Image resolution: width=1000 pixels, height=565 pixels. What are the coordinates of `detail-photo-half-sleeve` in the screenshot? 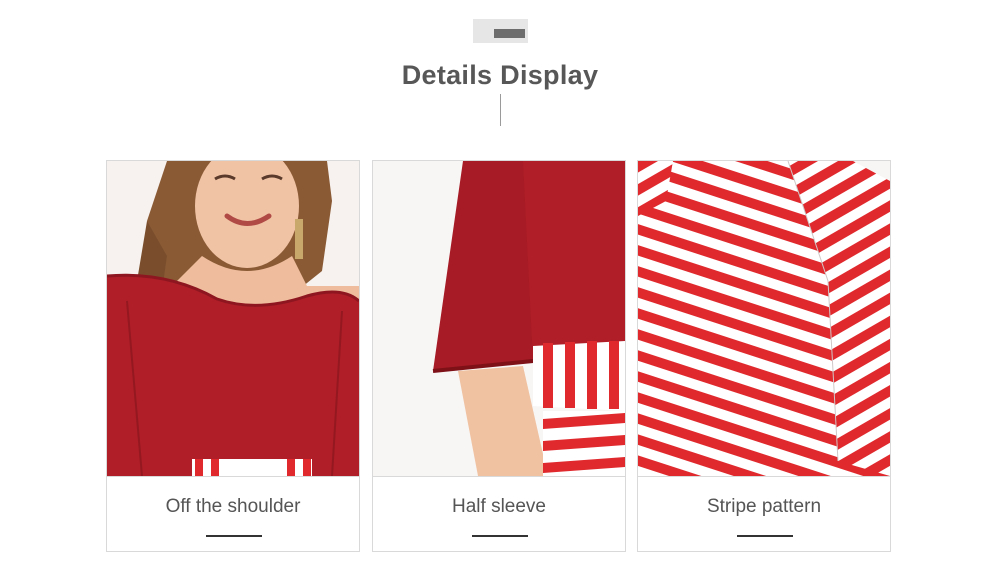 It's located at (499, 319).